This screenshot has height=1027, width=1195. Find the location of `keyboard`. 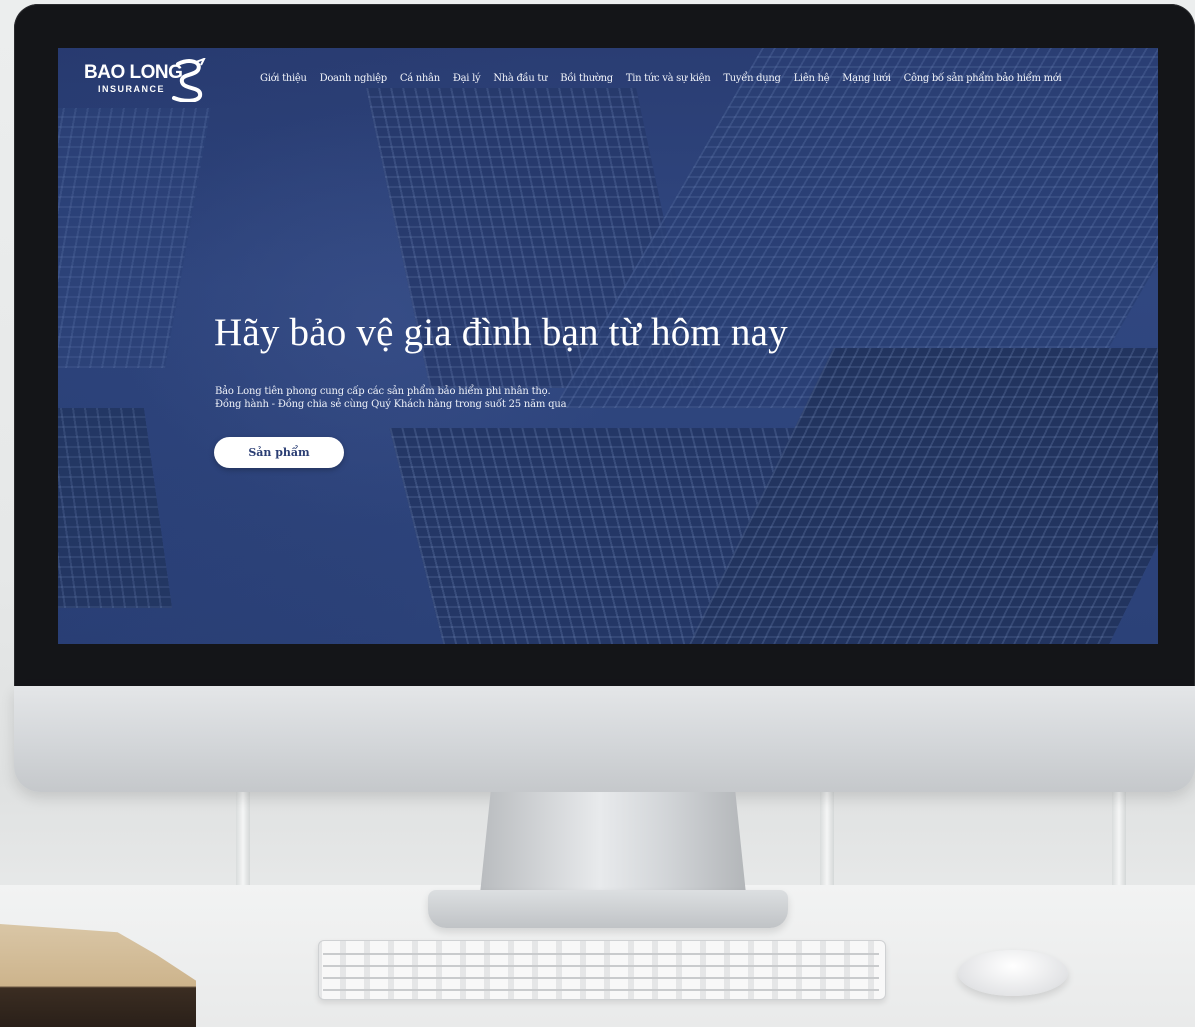

keyboard is located at coordinates (602, 970).